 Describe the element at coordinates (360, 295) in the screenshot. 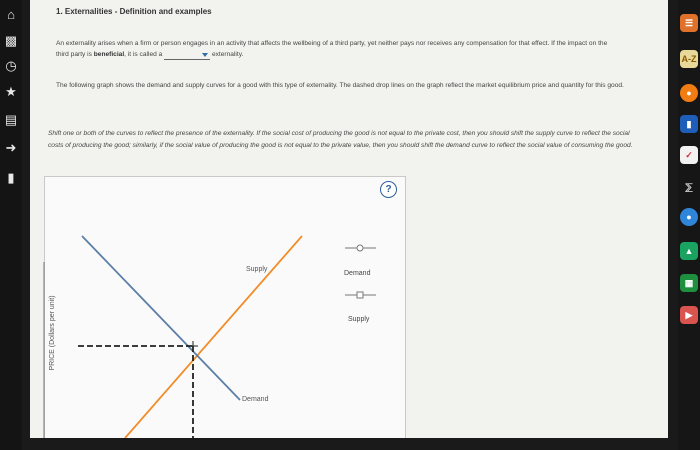

I see `legend-supply-marker` at that location.